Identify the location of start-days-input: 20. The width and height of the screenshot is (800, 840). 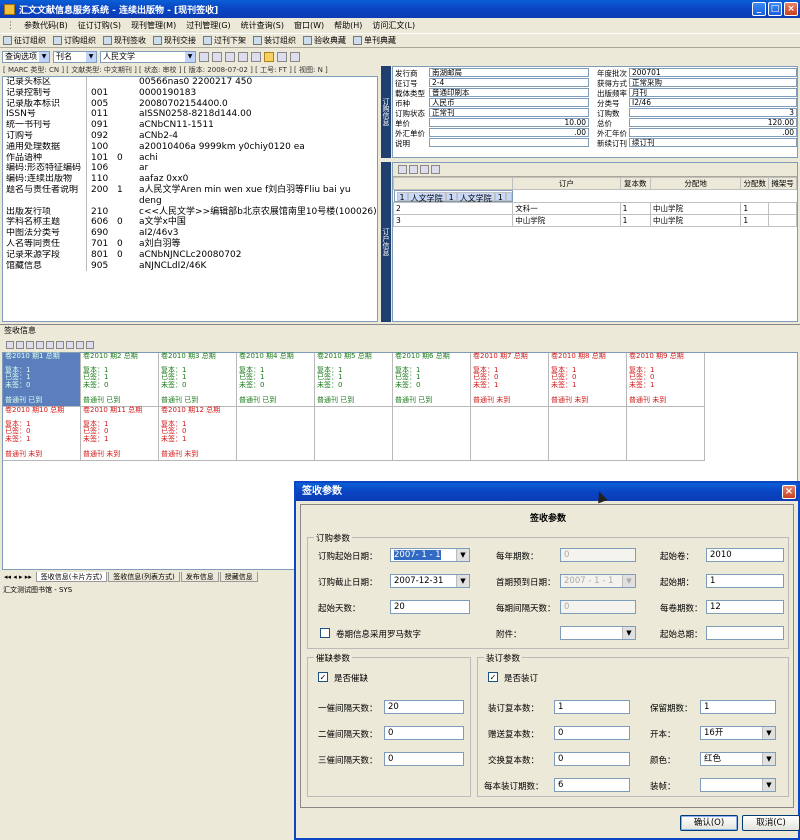
(430, 607).